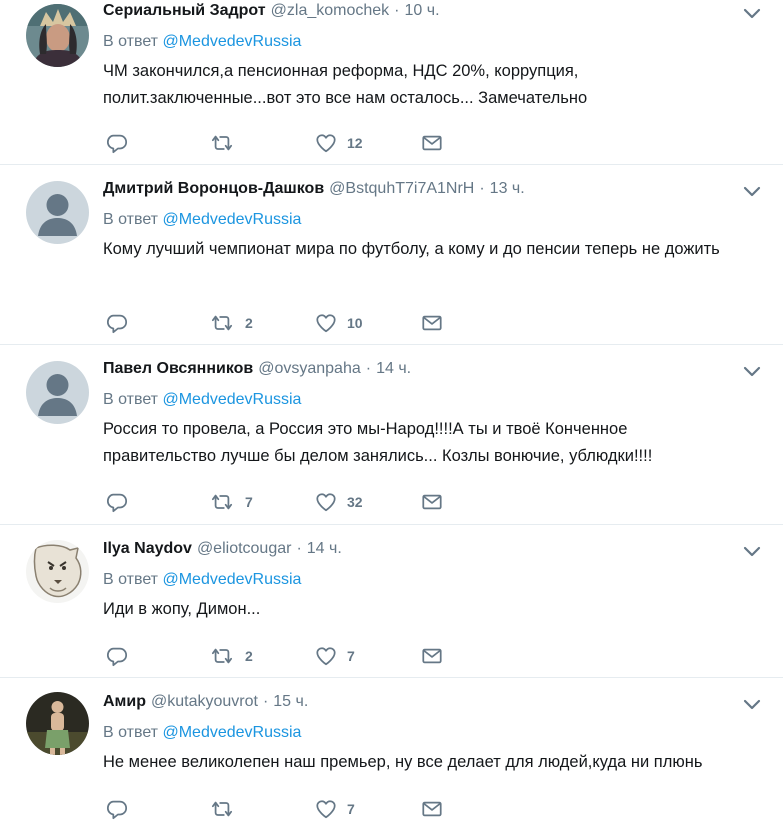 Image resolution: width=783 pixels, height=821 pixels. Describe the element at coordinates (283, 323) in the screenshot. I see `tweet-actions: 2 10` at that location.